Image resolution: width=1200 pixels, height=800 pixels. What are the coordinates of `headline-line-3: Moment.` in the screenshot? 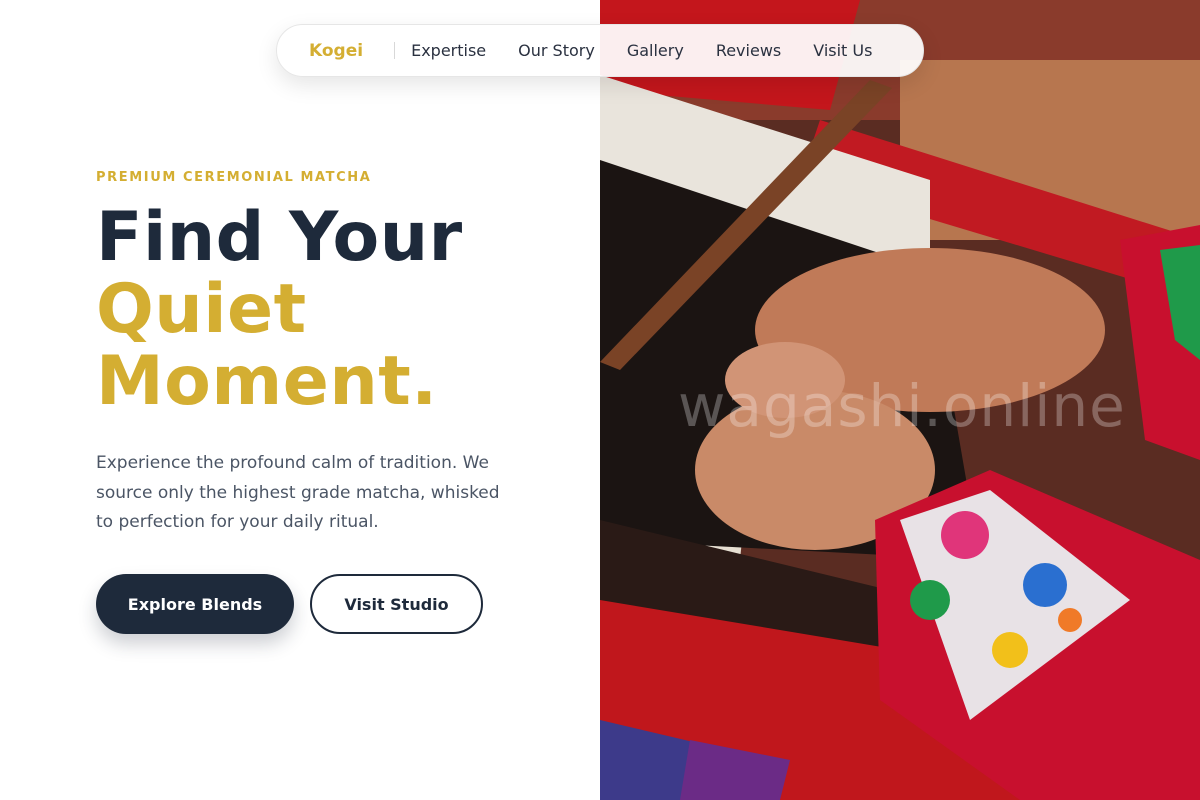 It's located at (267, 381).